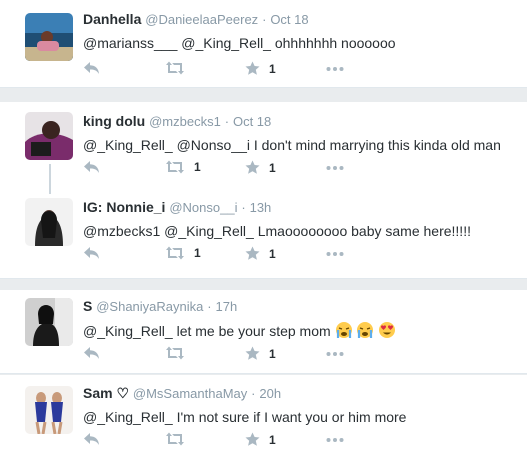 The image size is (527, 459). I want to click on username: @Nonso__i, so click(203, 207).